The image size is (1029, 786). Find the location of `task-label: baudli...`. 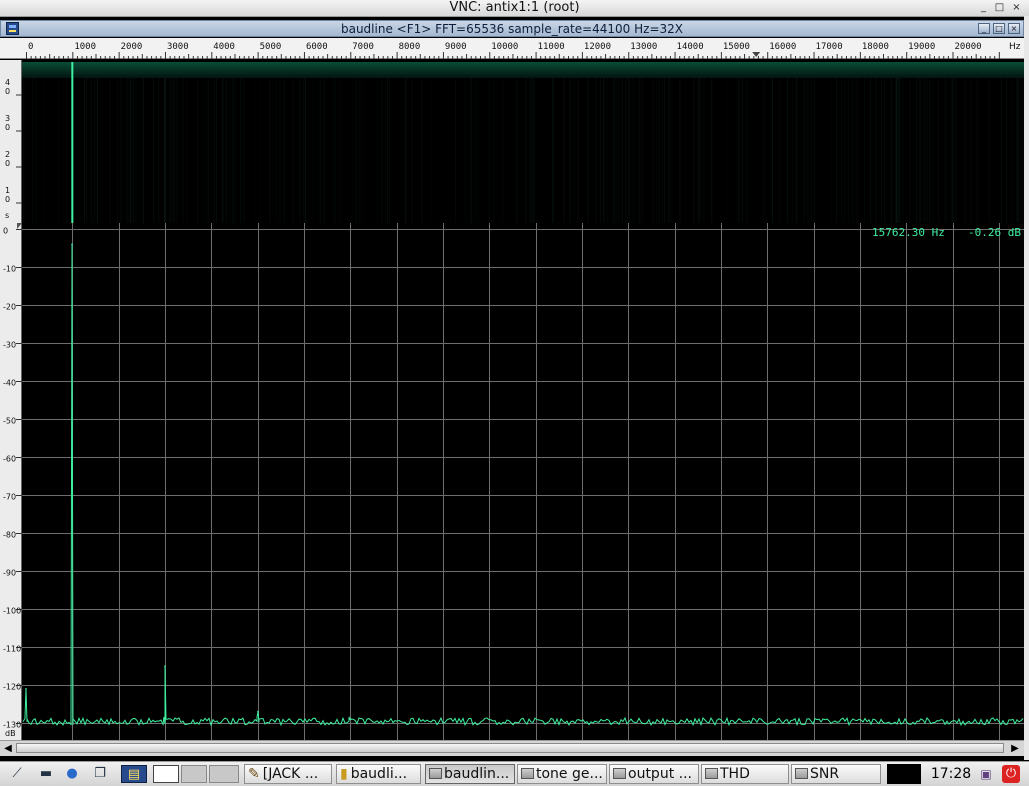

task-label: baudli... is located at coordinates (379, 774).